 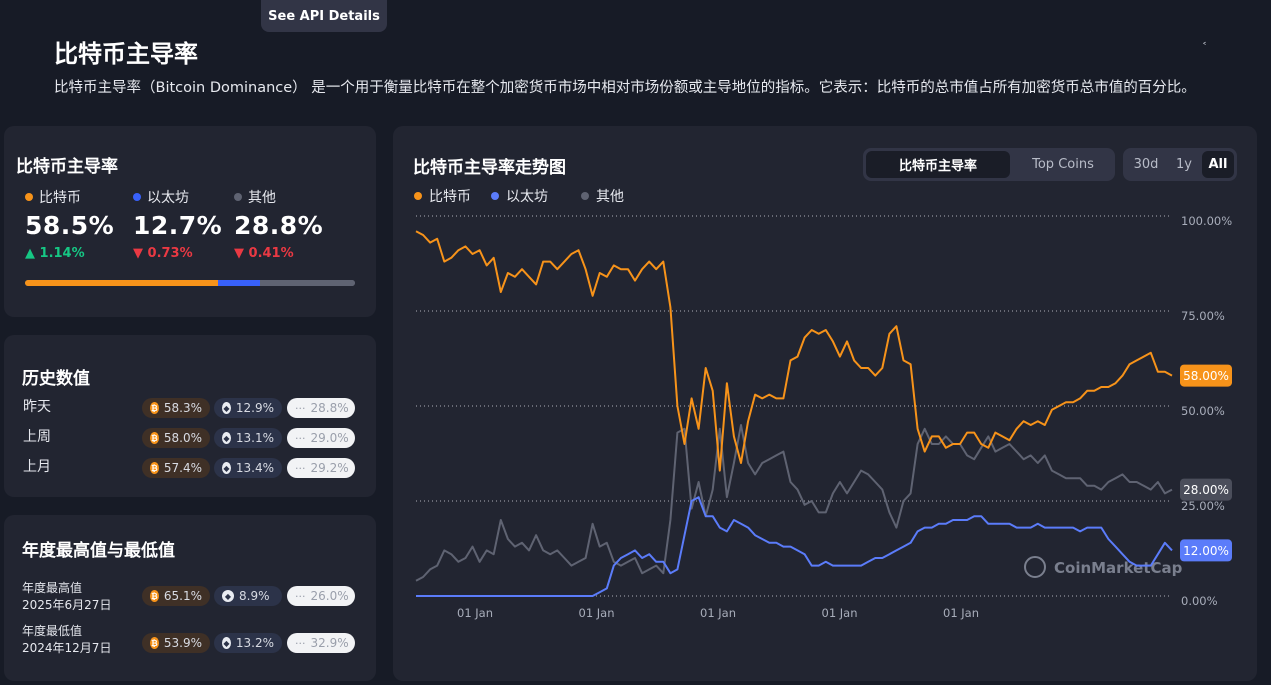 I want to click on y-tick-label: 25.00%, so click(x=1203, y=506).